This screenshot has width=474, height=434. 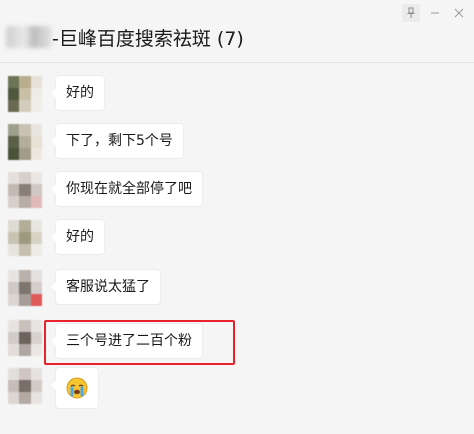 I want to click on message-bubble: 下了，剩下5个号, so click(x=117, y=141).